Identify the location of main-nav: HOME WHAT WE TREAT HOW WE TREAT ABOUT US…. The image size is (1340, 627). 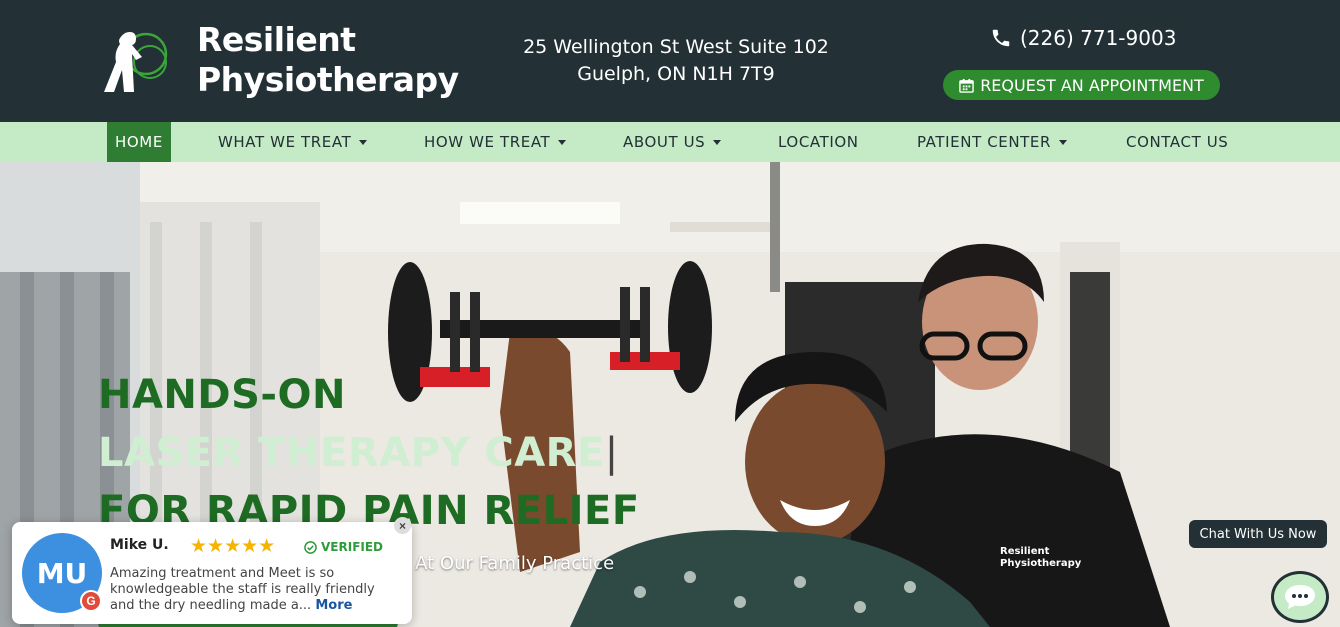
(670, 142).